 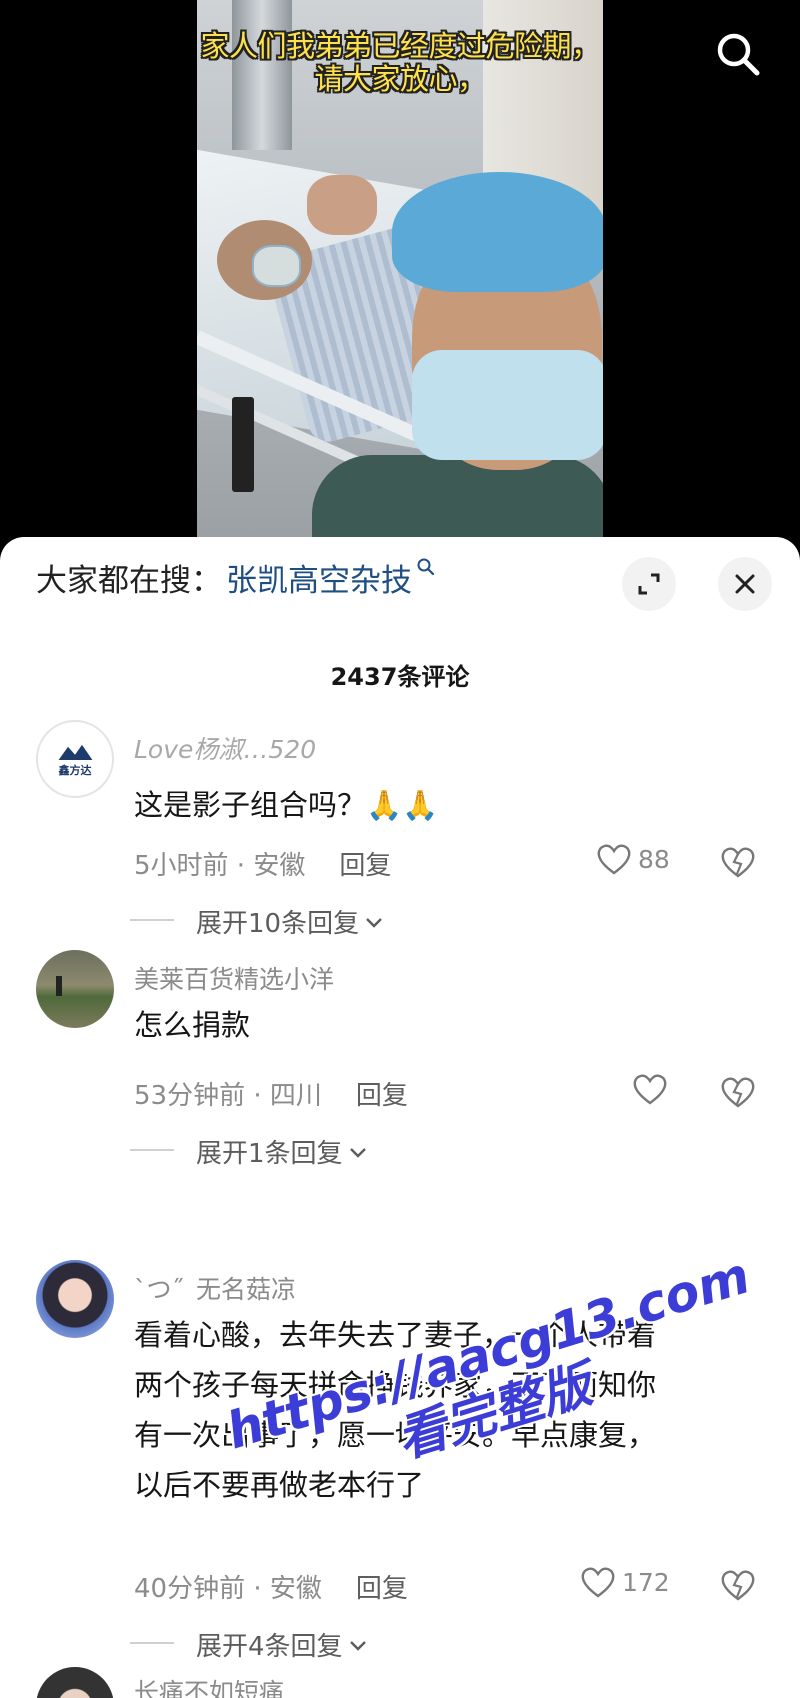 What do you see at coordinates (220, 866) in the screenshot?
I see `comment-time-location: 5小时前 · 安徽` at bounding box center [220, 866].